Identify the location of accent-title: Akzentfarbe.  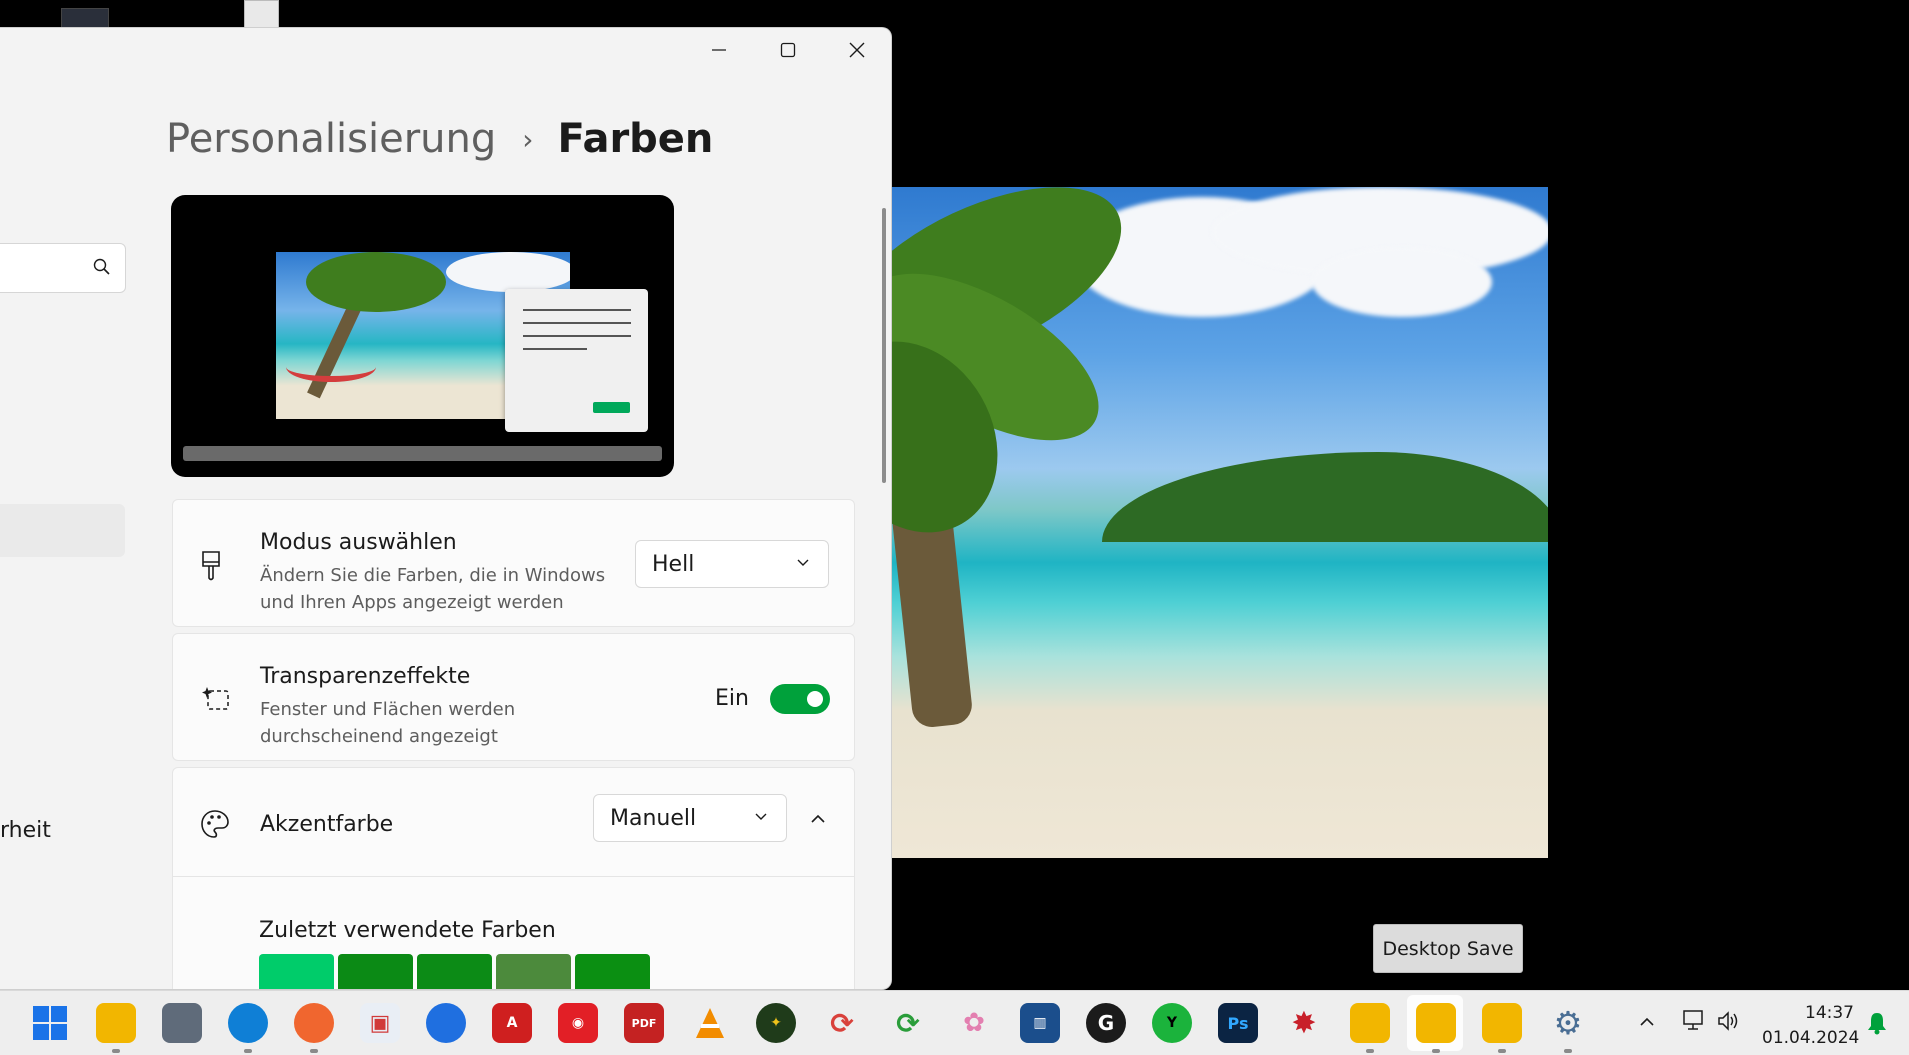
(327, 824).